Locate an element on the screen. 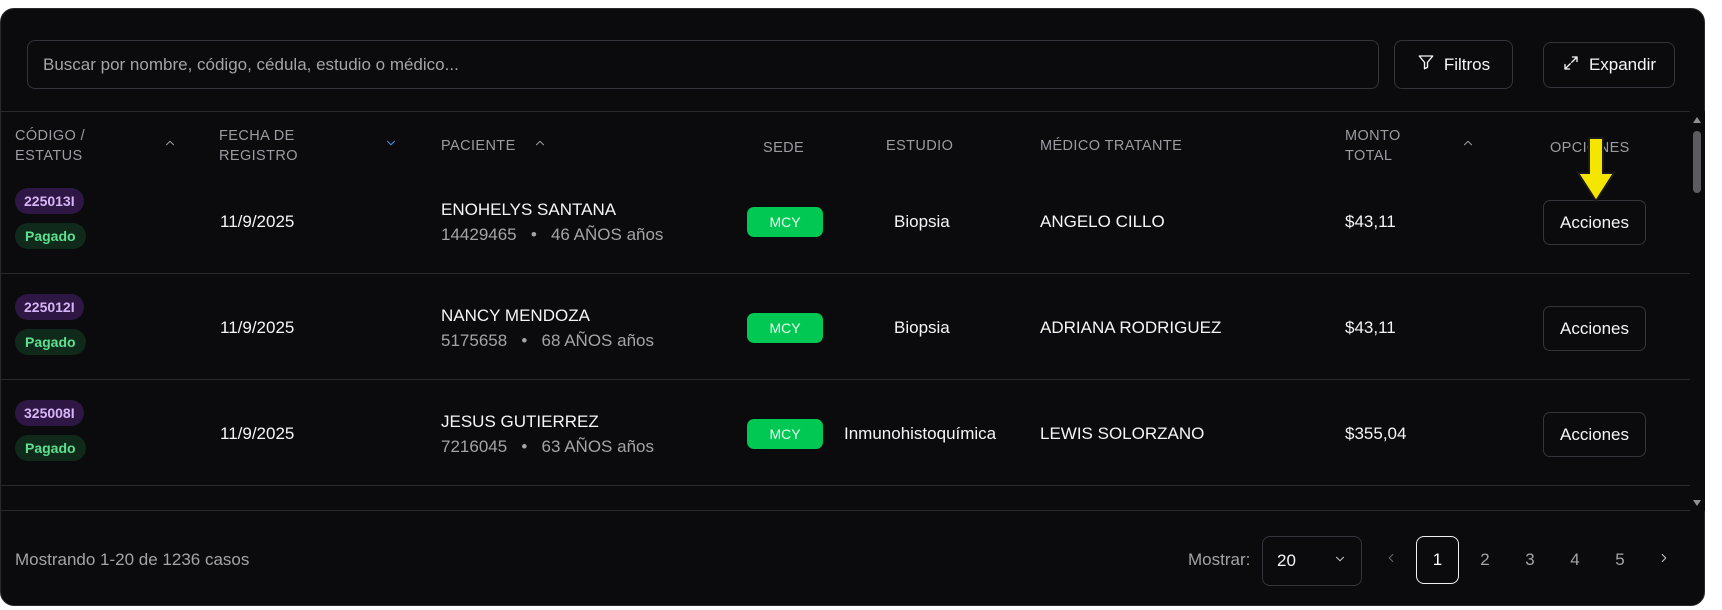 This screenshot has height=610, width=1722. table-row is located at coordinates (845, 498).